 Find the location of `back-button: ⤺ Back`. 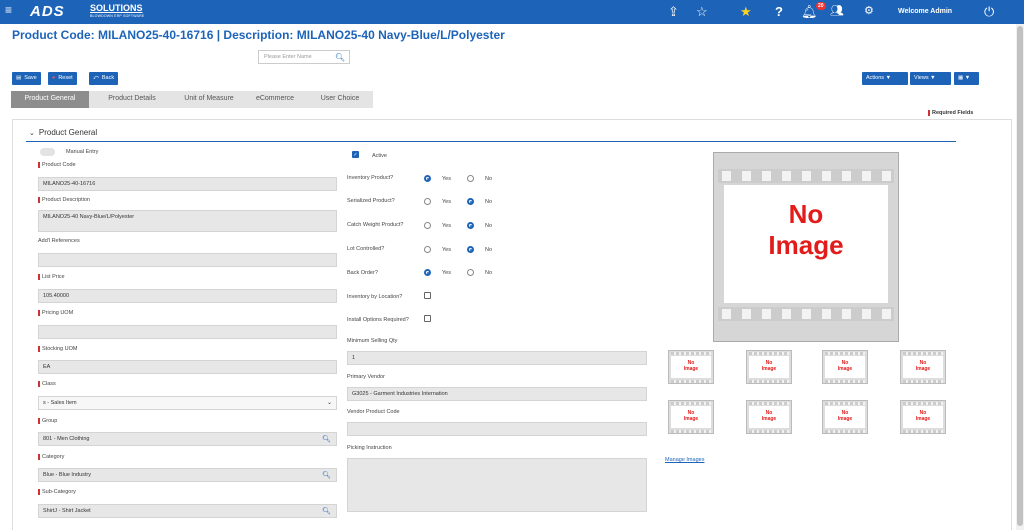

back-button: ⤺ Back is located at coordinates (104, 78).